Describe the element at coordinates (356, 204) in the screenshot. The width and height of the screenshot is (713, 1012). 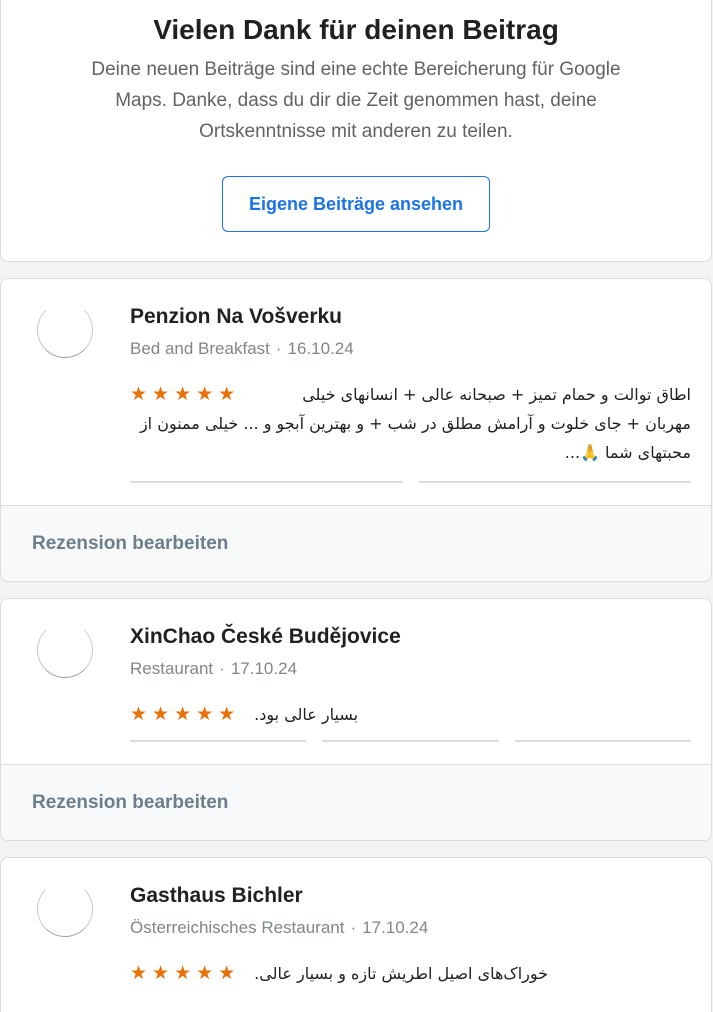
I see `view-contributions-button: Eigene Beiträge ansehen` at that location.